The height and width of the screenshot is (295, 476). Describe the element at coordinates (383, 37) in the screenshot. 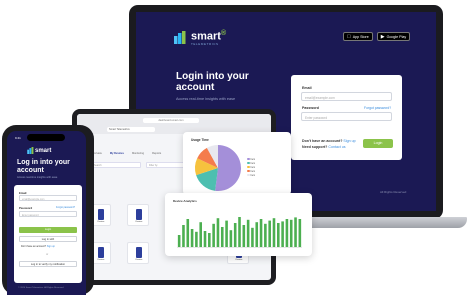

I see `google-play-icon: ▶` at that location.